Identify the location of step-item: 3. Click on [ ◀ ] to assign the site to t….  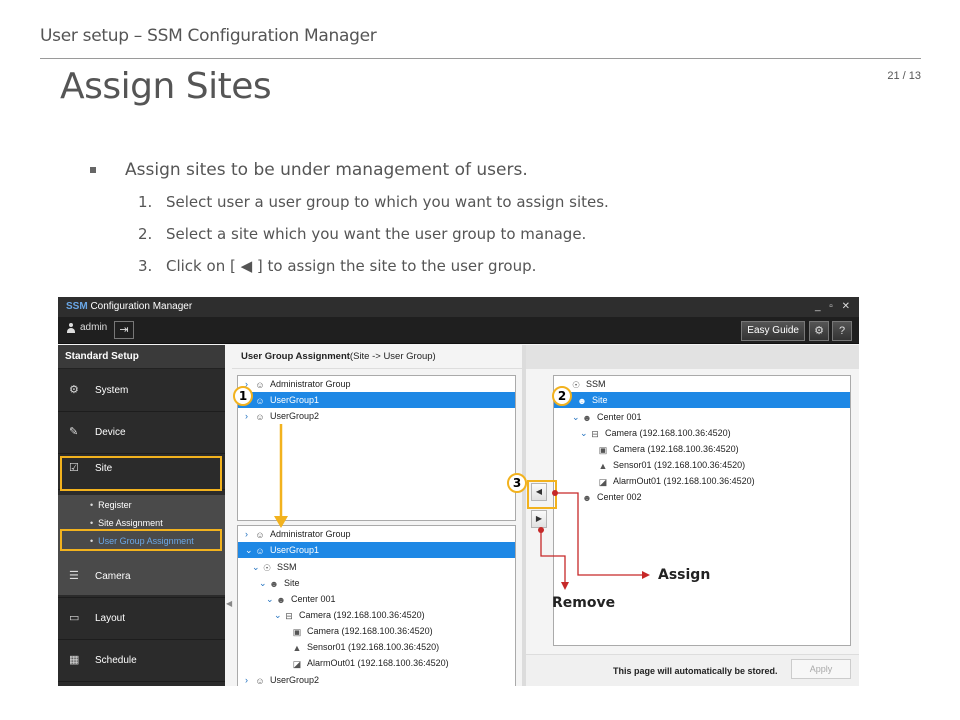
(337, 266).